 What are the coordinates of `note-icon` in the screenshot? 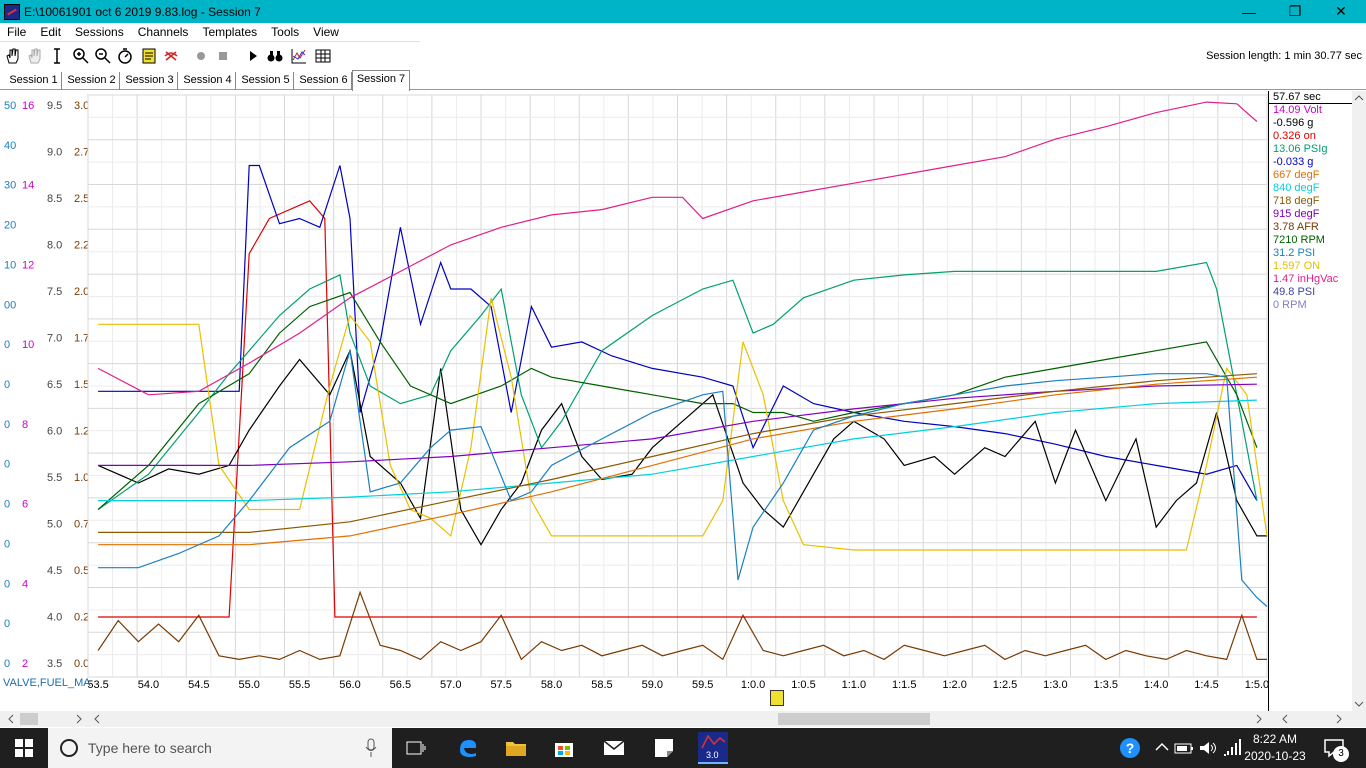 It's located at (149, 56).